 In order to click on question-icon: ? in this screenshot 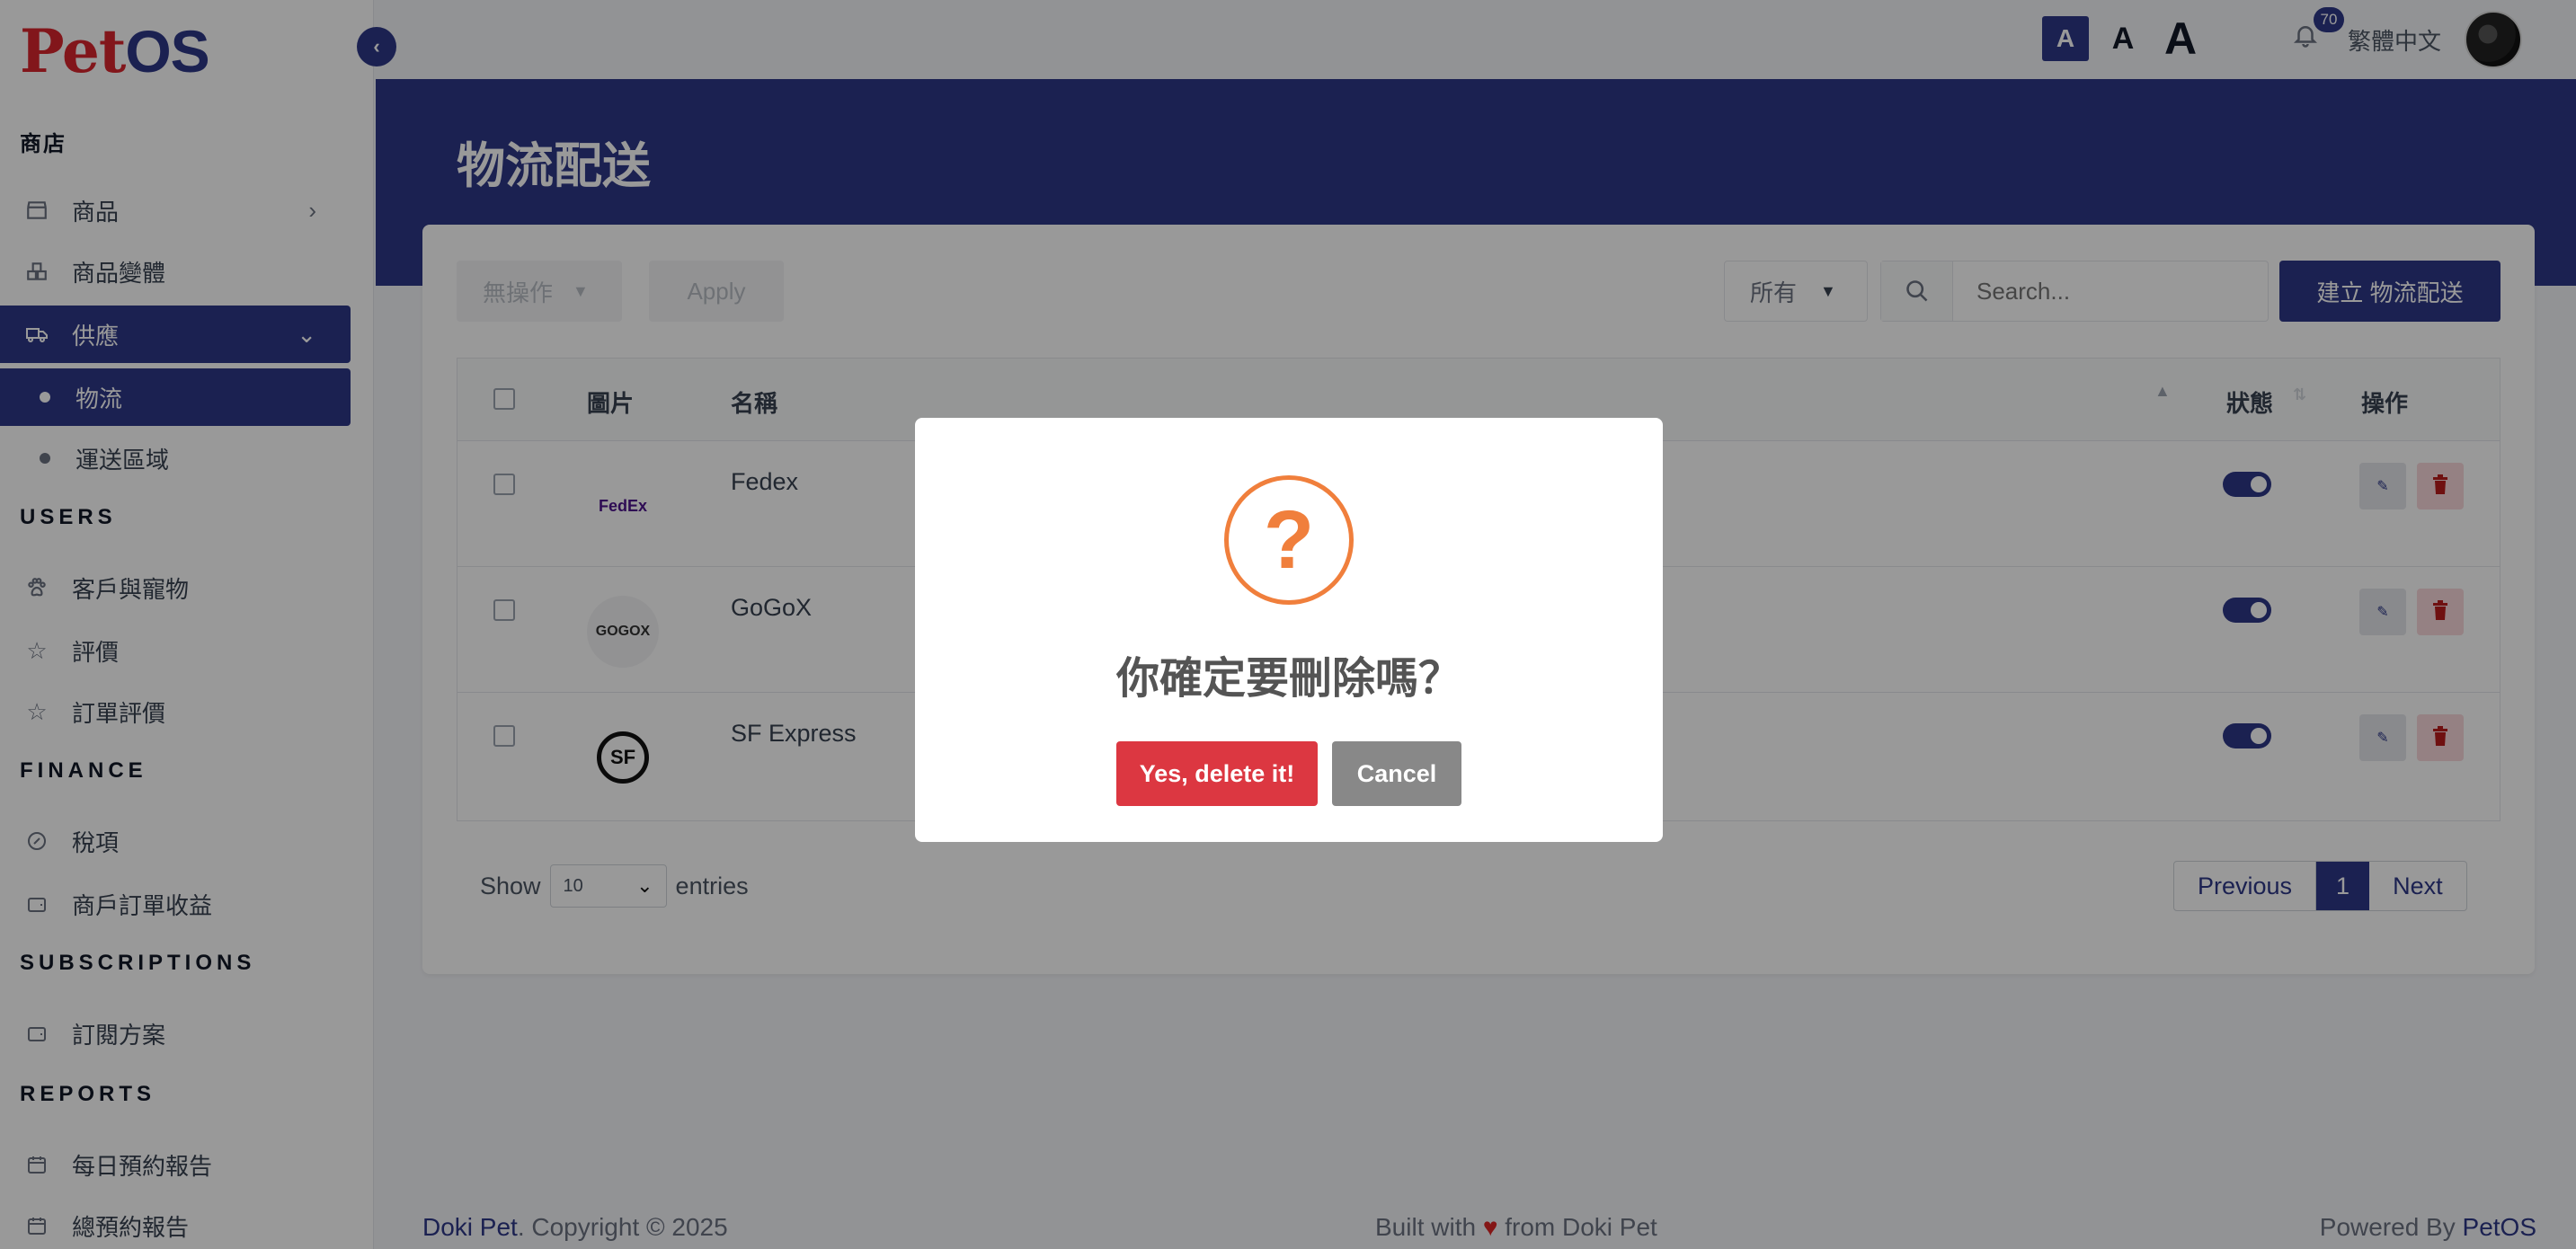, I will do `click(1289, 540)`.